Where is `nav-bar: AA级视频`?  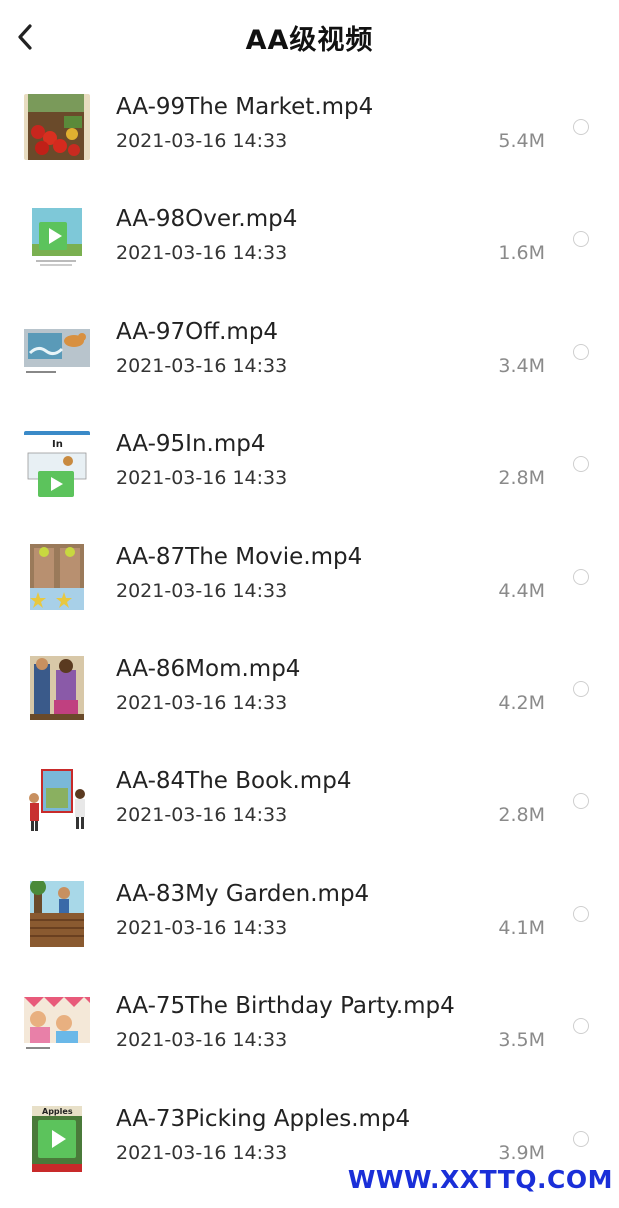
nav-bar: AA级视频 is located at coordinates (309, 38).